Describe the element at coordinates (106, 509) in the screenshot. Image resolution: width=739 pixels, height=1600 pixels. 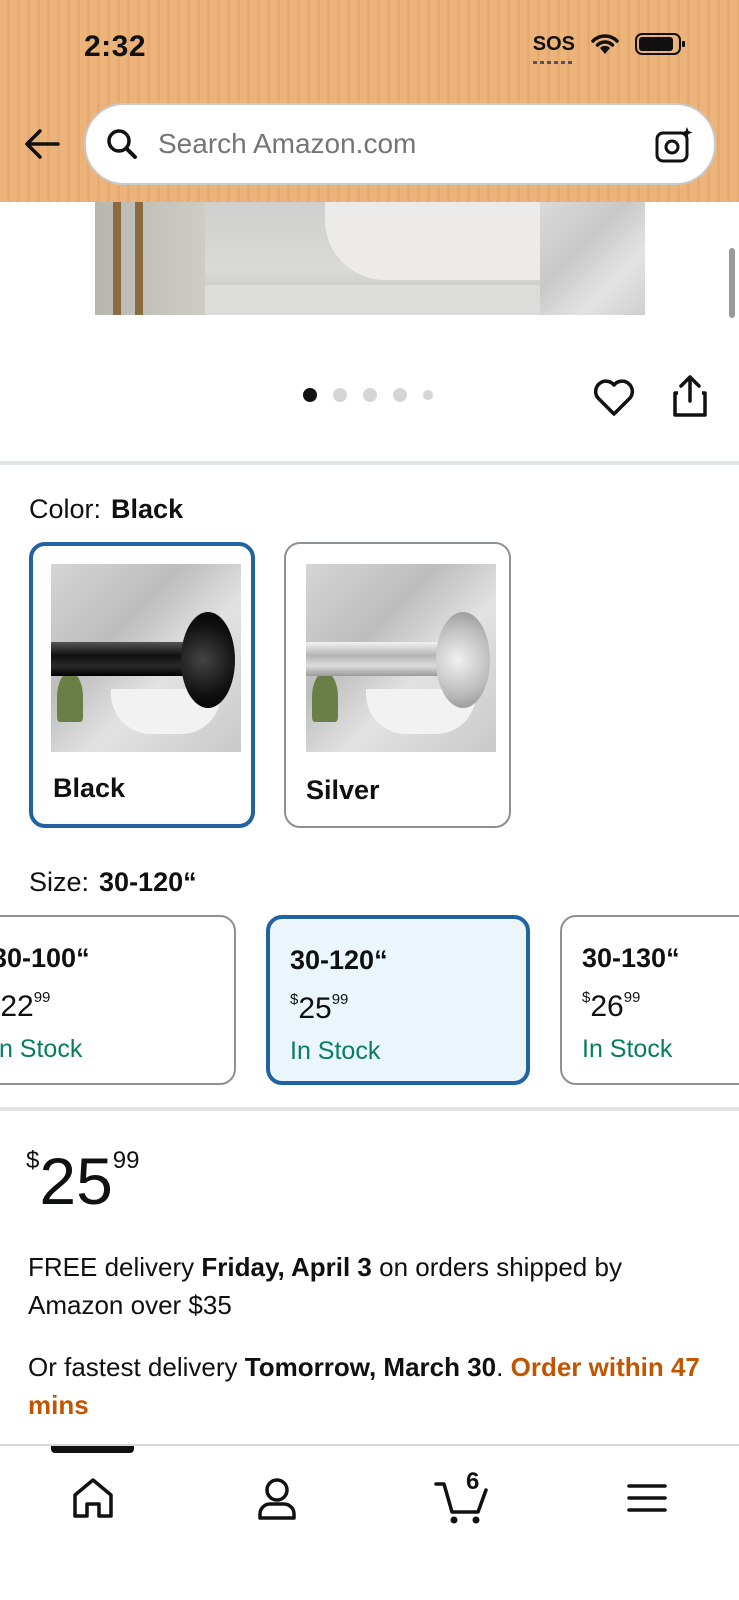
I see `color-label-row: Color: Black` at that location.